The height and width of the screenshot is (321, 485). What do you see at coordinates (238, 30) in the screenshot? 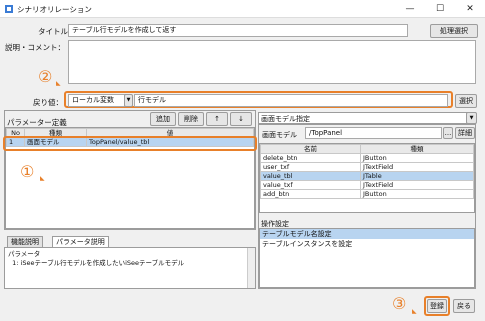
I see `title-input: テーブル行モデルを作成して返す` at bounding box center [238, 30].